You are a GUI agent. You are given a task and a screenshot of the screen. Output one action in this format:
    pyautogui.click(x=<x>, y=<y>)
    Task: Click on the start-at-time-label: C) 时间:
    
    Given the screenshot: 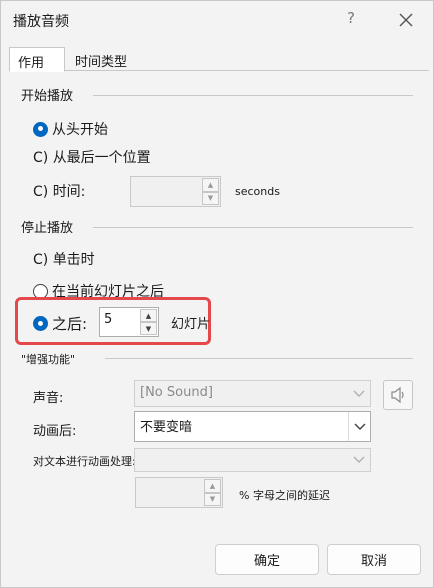 What is the action you would take?
    pyautogui.click(x=59, y=192)
    